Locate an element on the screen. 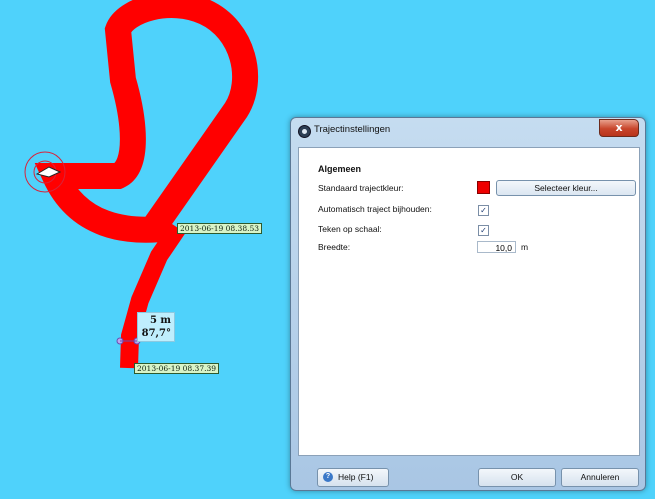 This screenshot has height=499, width=655. width-unit: m is located at coordinates (525, 247).